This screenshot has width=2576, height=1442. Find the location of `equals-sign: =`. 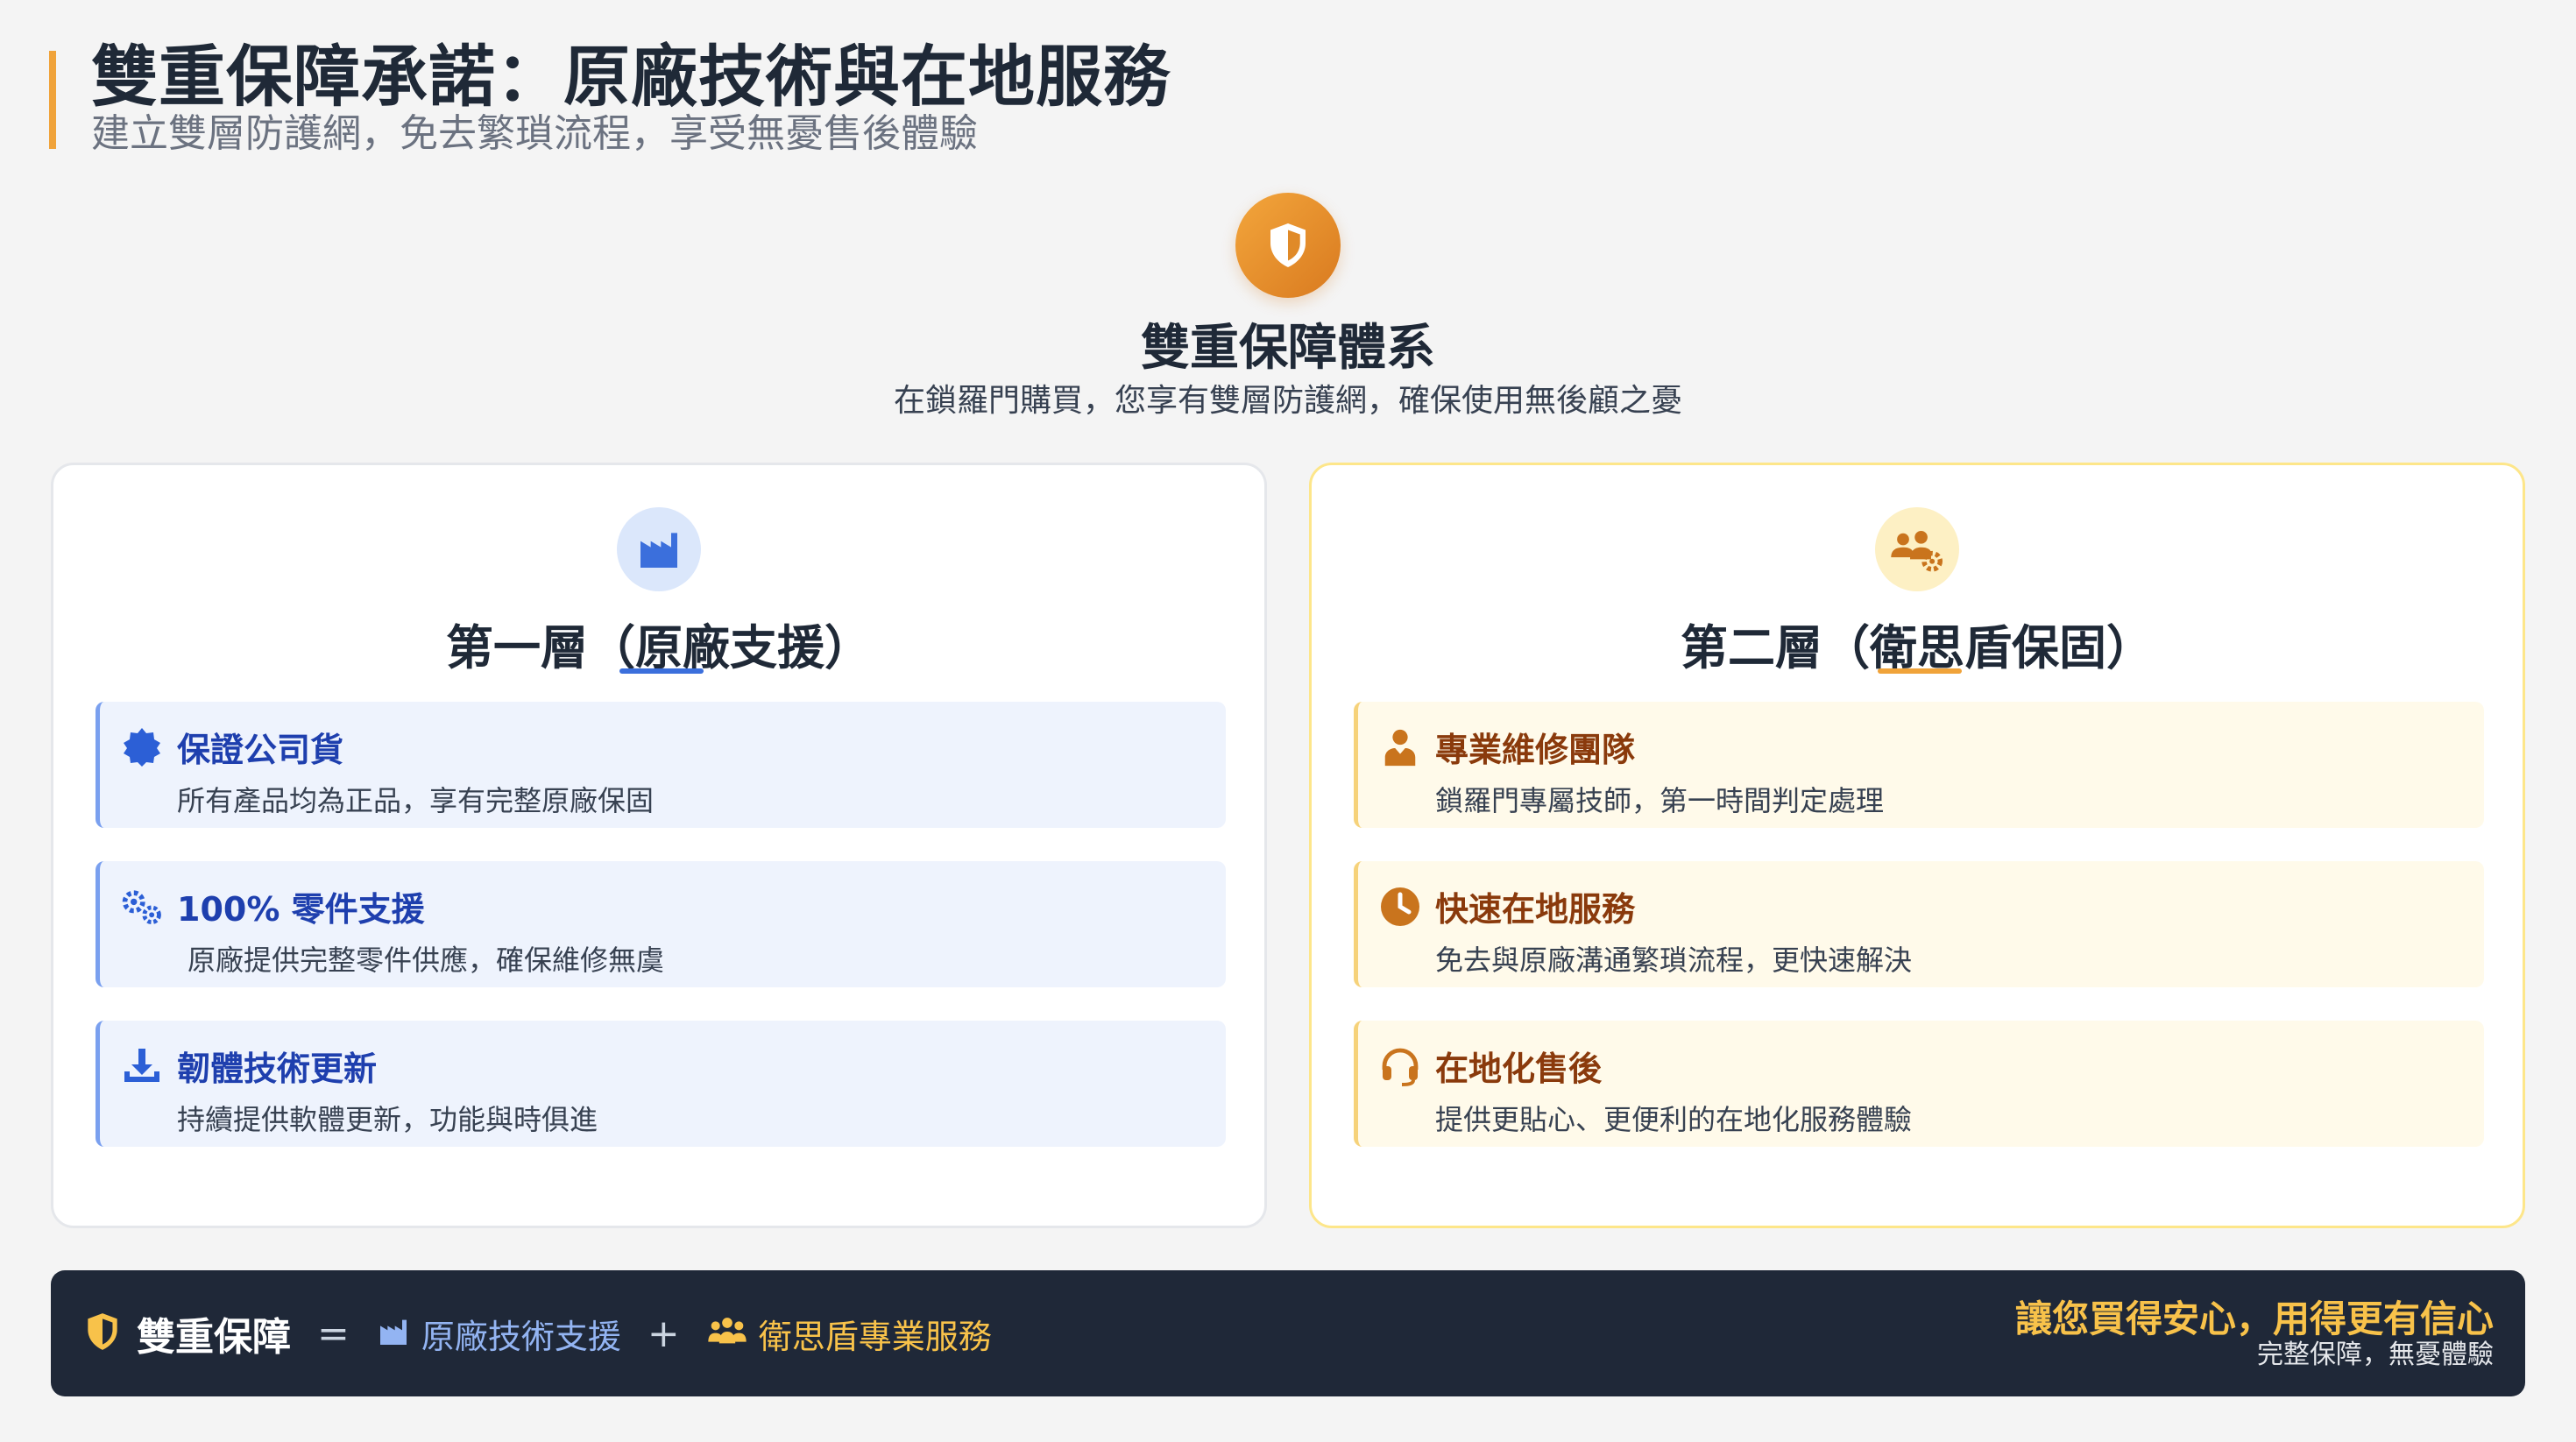

equals-sign: = is located at coordinates (333, 1333).